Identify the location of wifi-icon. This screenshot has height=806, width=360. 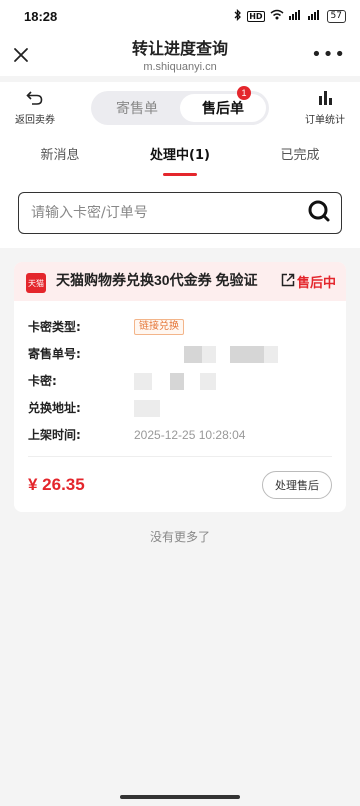
(277, 16).